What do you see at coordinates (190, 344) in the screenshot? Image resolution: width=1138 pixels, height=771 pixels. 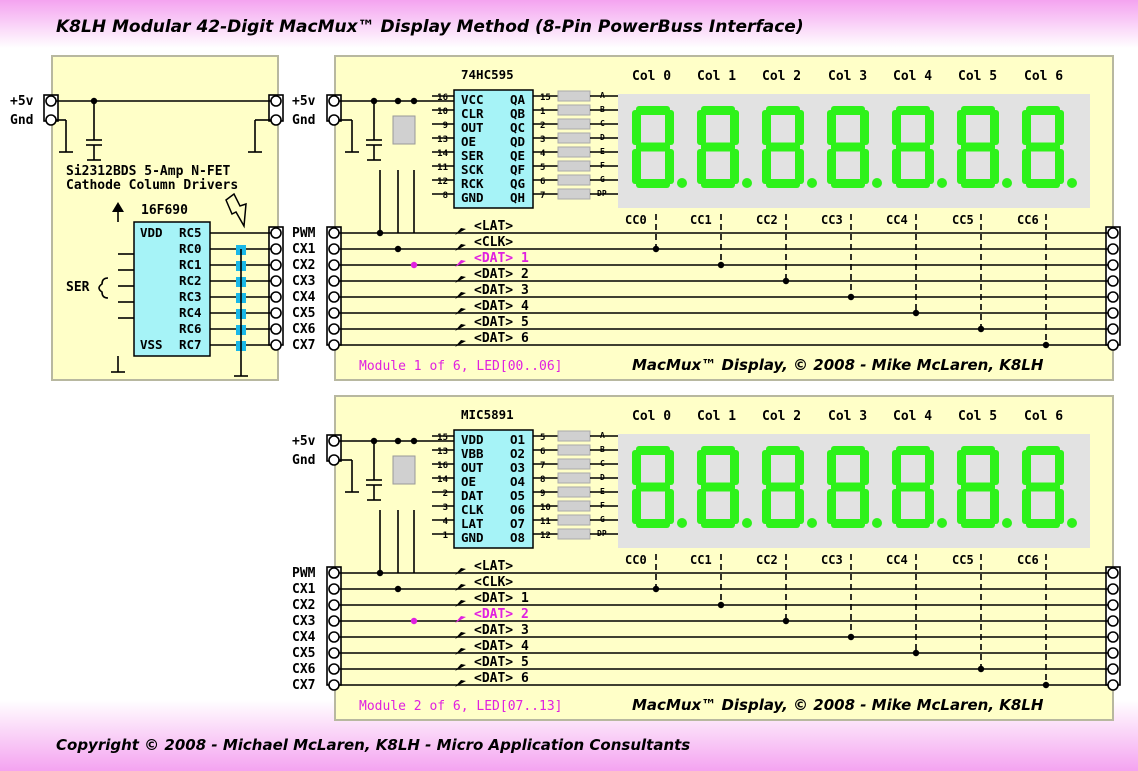 I see `mcu-pin-rc7: RC7` at bounding box center [190, 344].